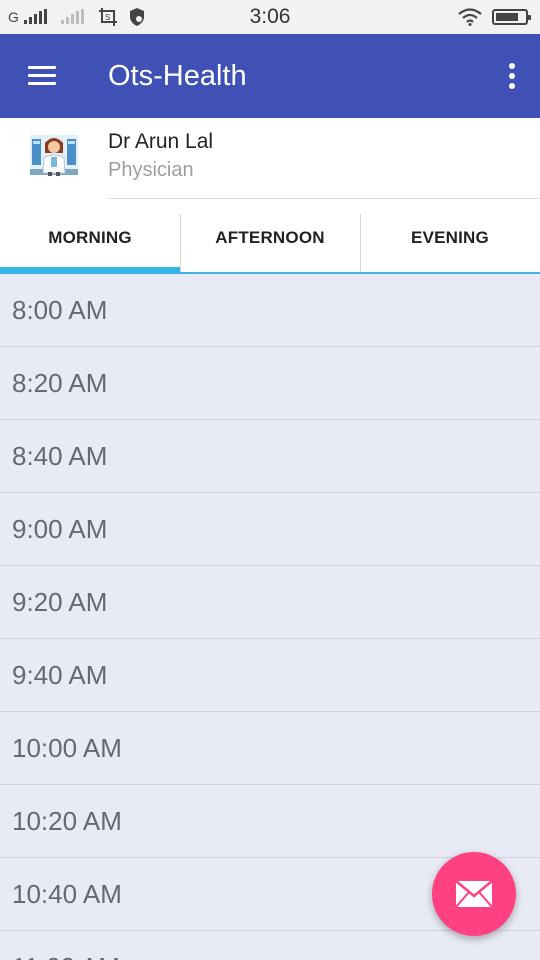  What do you see at coordinates (161, 141) in the screenshot?
I see `doctor-name: Dr Arun Lal` at bounding box center [161, 141].